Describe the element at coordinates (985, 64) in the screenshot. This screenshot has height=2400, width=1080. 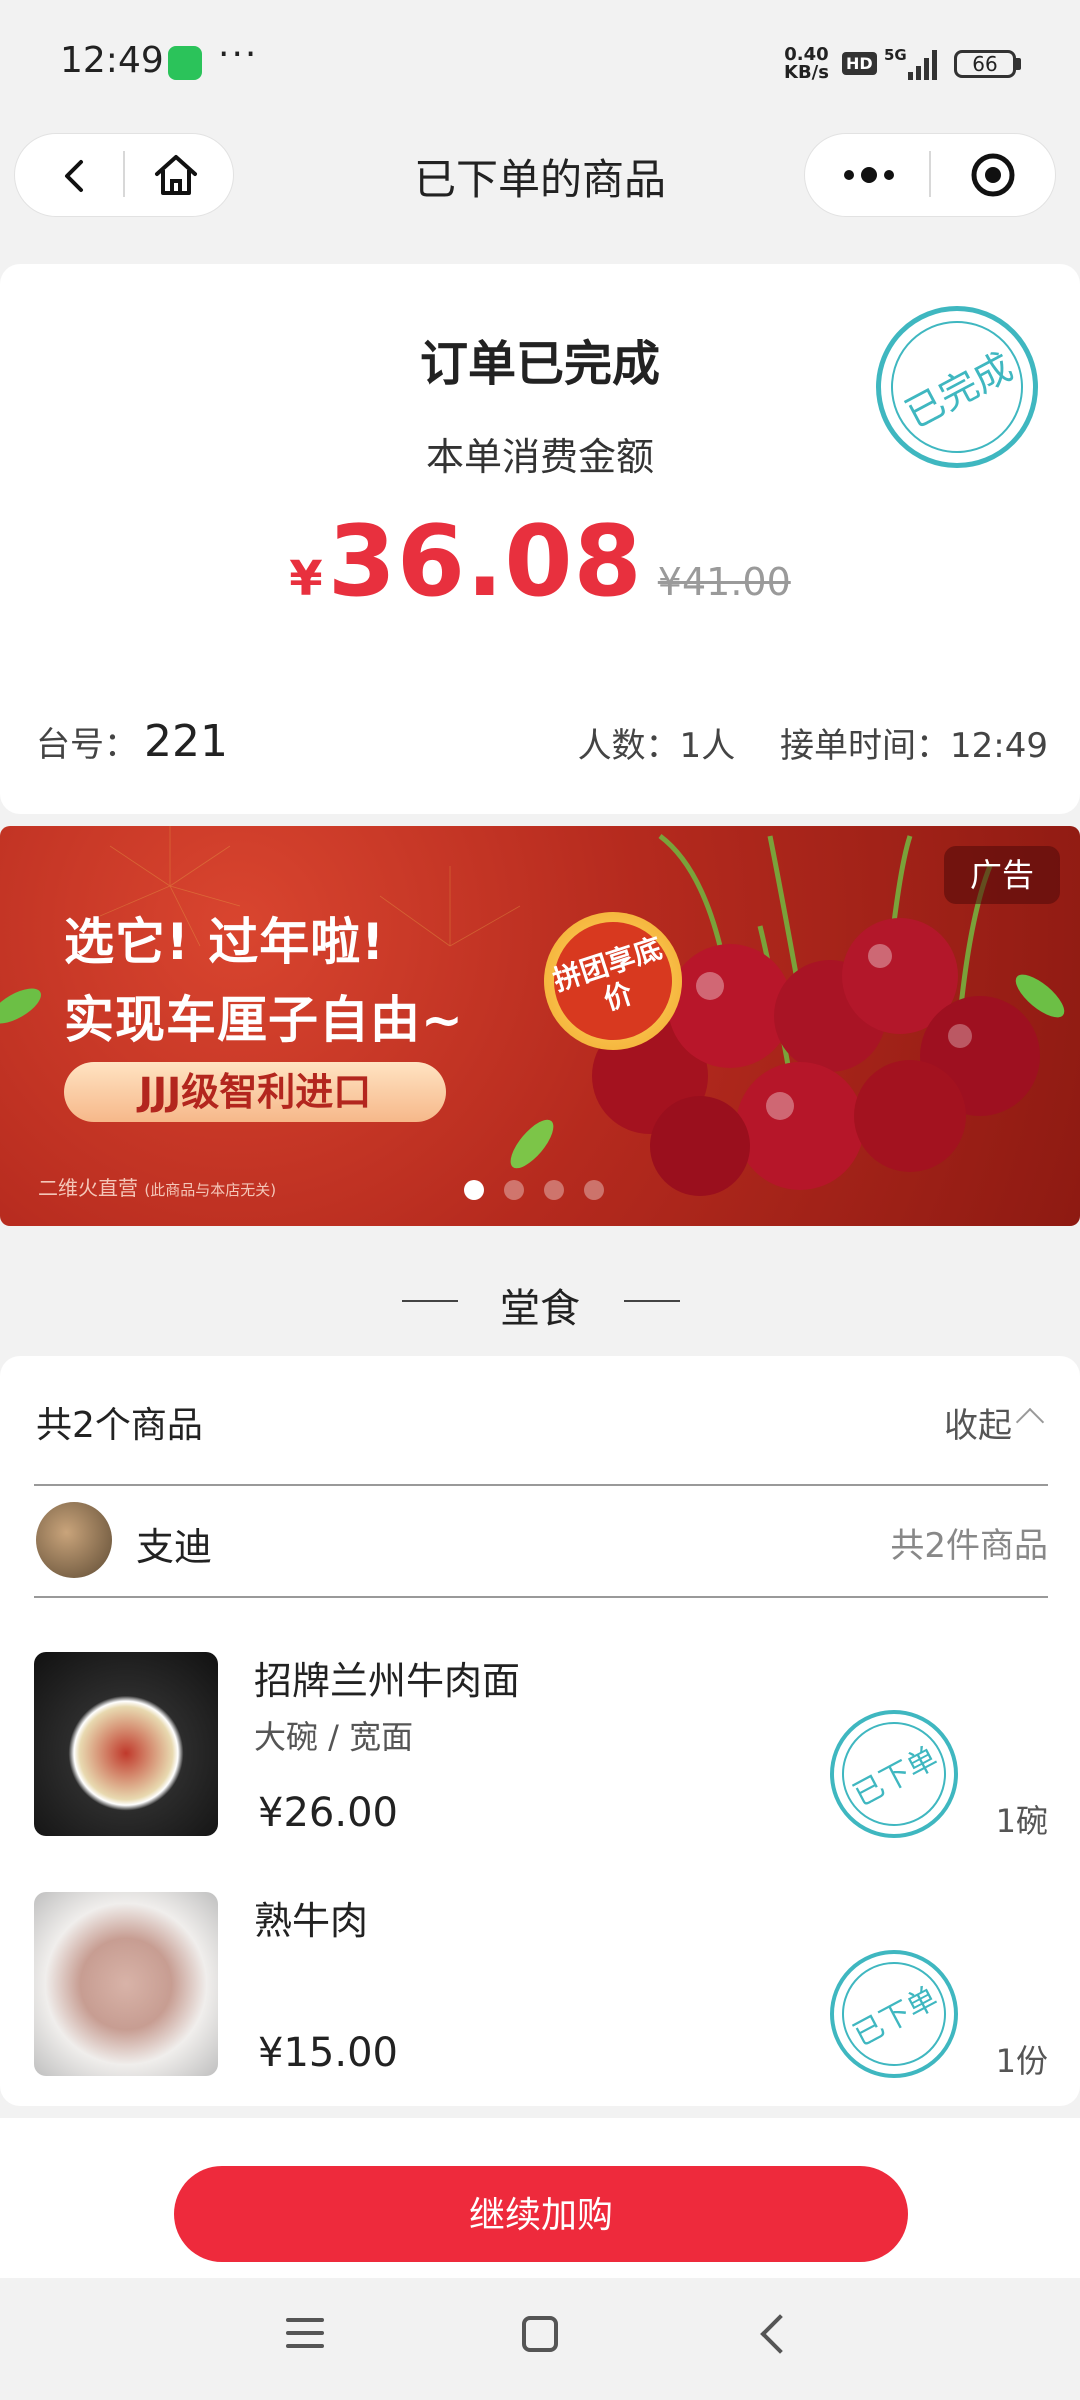
I see `battery-icon: 66` at that location.